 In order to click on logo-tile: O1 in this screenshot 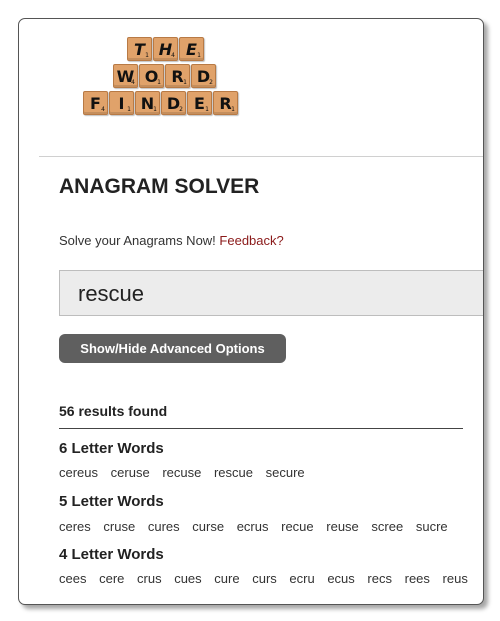, I will do `click(151, 76)`.